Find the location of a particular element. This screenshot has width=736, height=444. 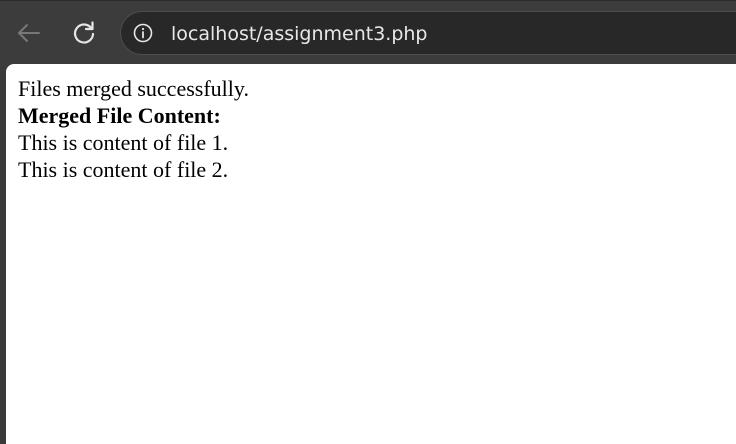

reload-icon is located at coordinates (84, 32).